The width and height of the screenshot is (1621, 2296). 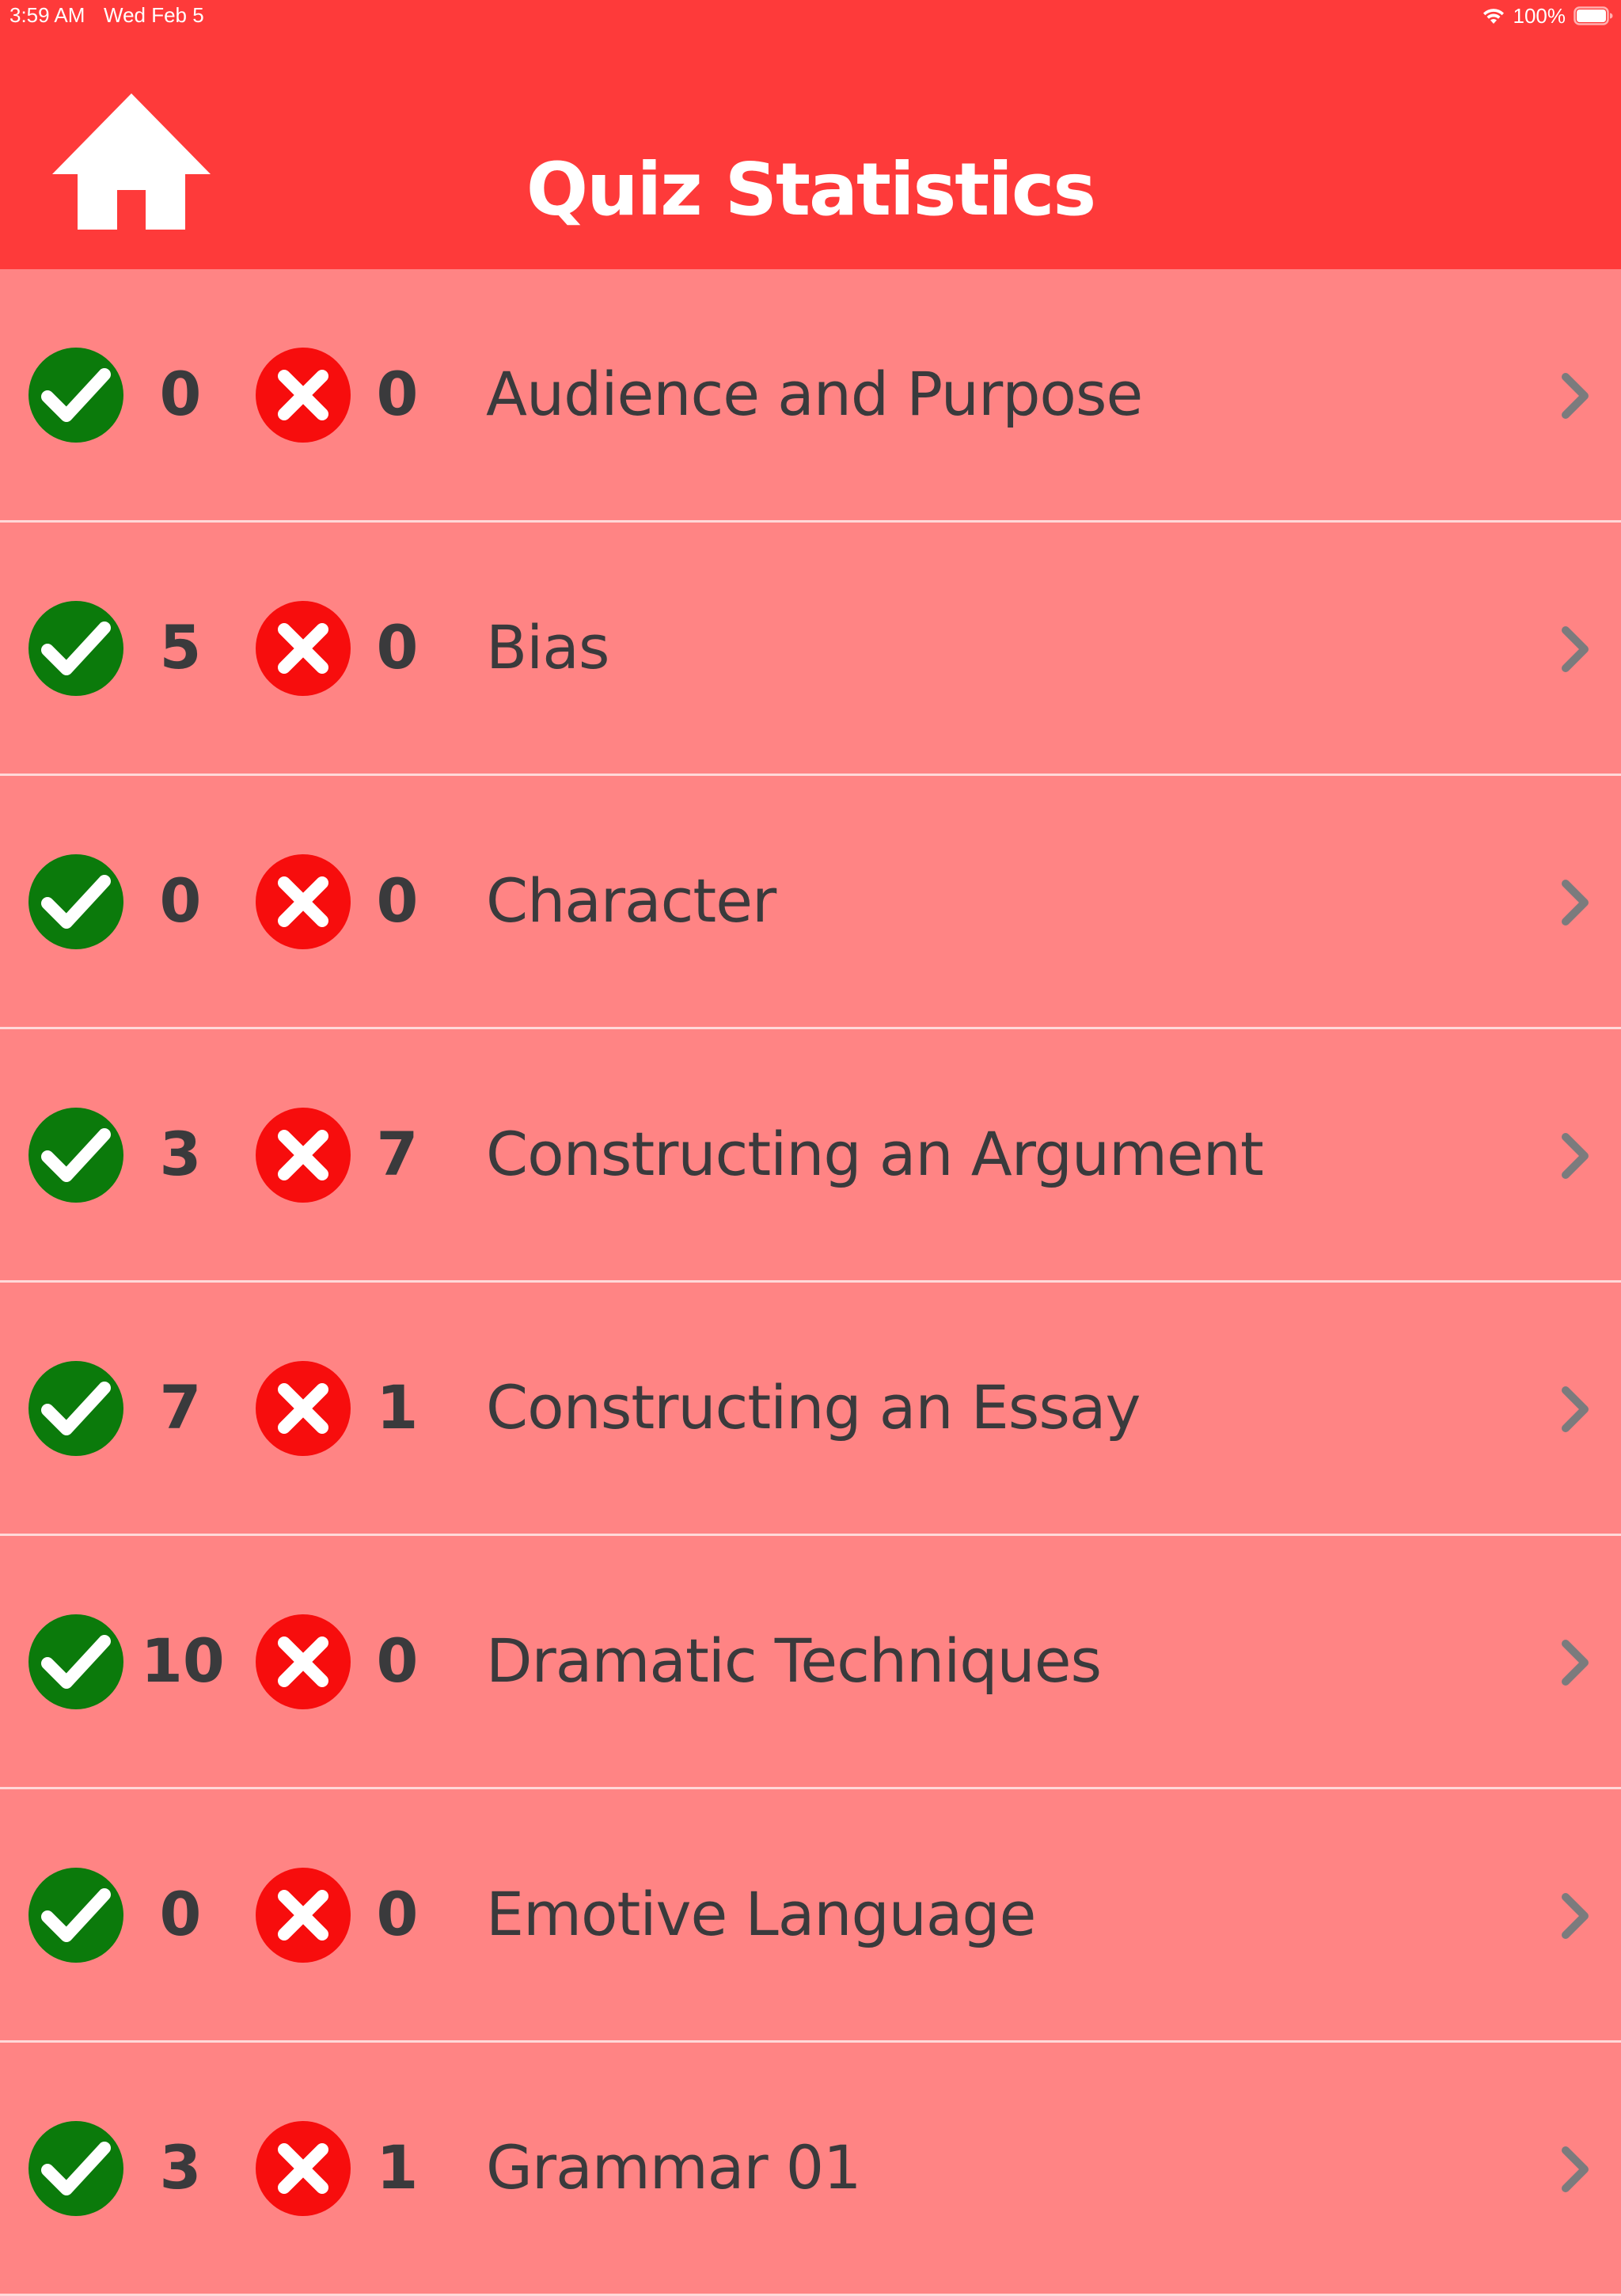 What do you see at coordinates (47, 15) in the screenshot?
I see `status-time: 3:59 AM` at bounding box center [47, 15].